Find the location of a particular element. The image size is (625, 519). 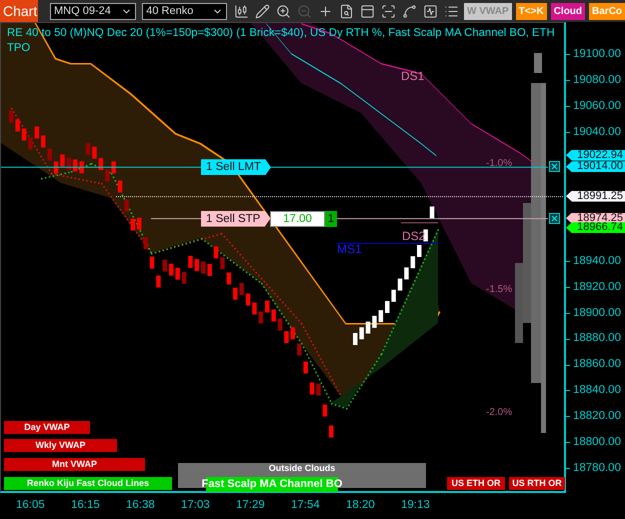

price-marker: 18991.25 is located at coordinates (595, 196).